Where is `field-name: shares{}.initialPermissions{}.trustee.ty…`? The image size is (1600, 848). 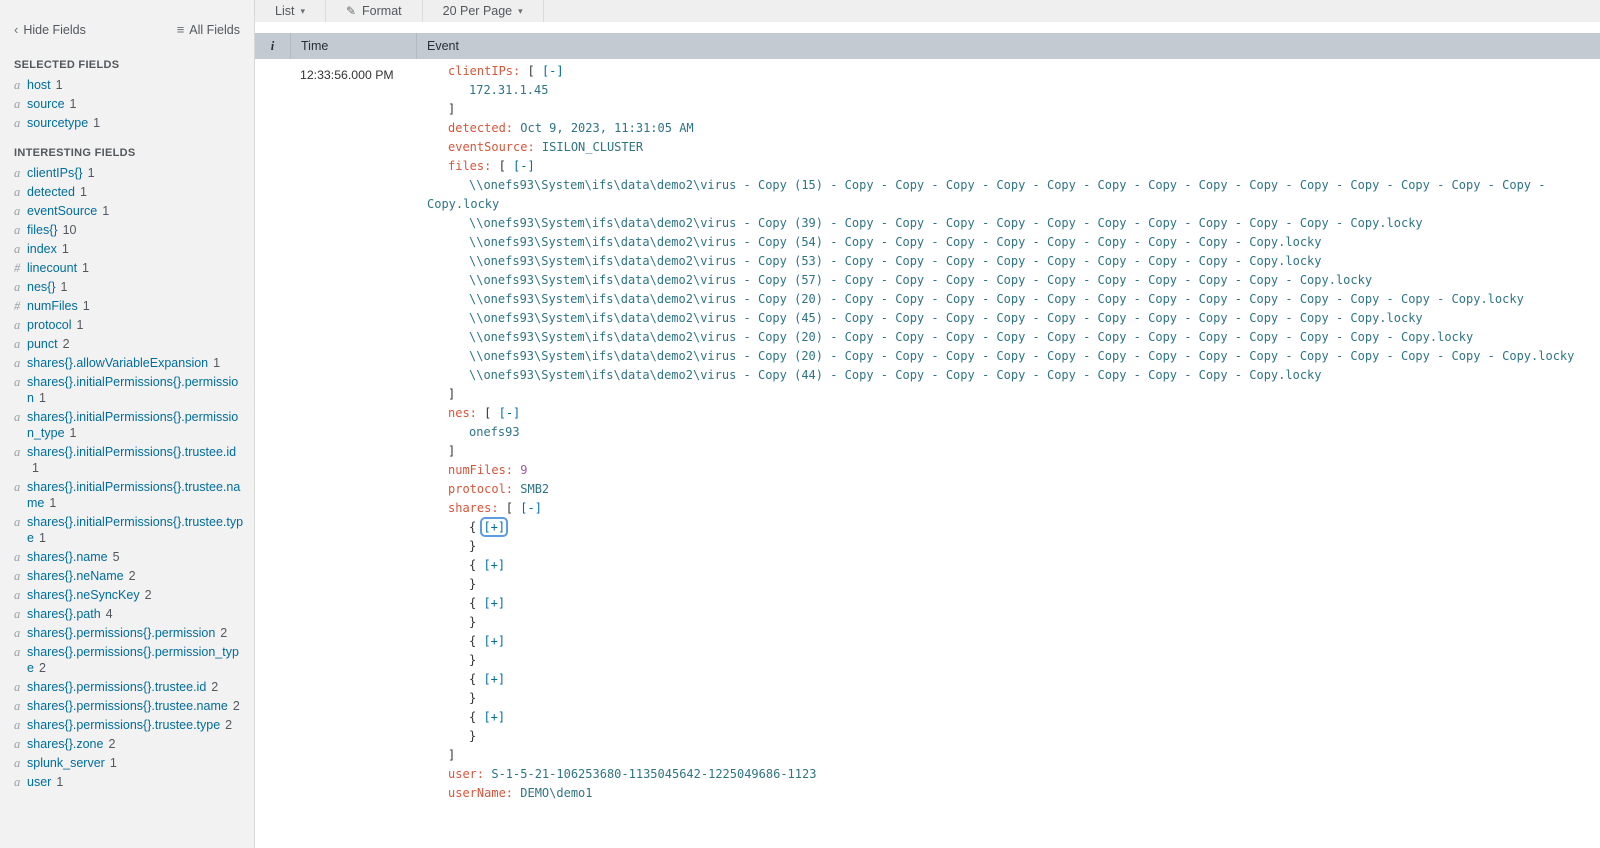
field-name: shares{}.initialPermissions{}.trustee.ty… is located at coordinates (135, 530).